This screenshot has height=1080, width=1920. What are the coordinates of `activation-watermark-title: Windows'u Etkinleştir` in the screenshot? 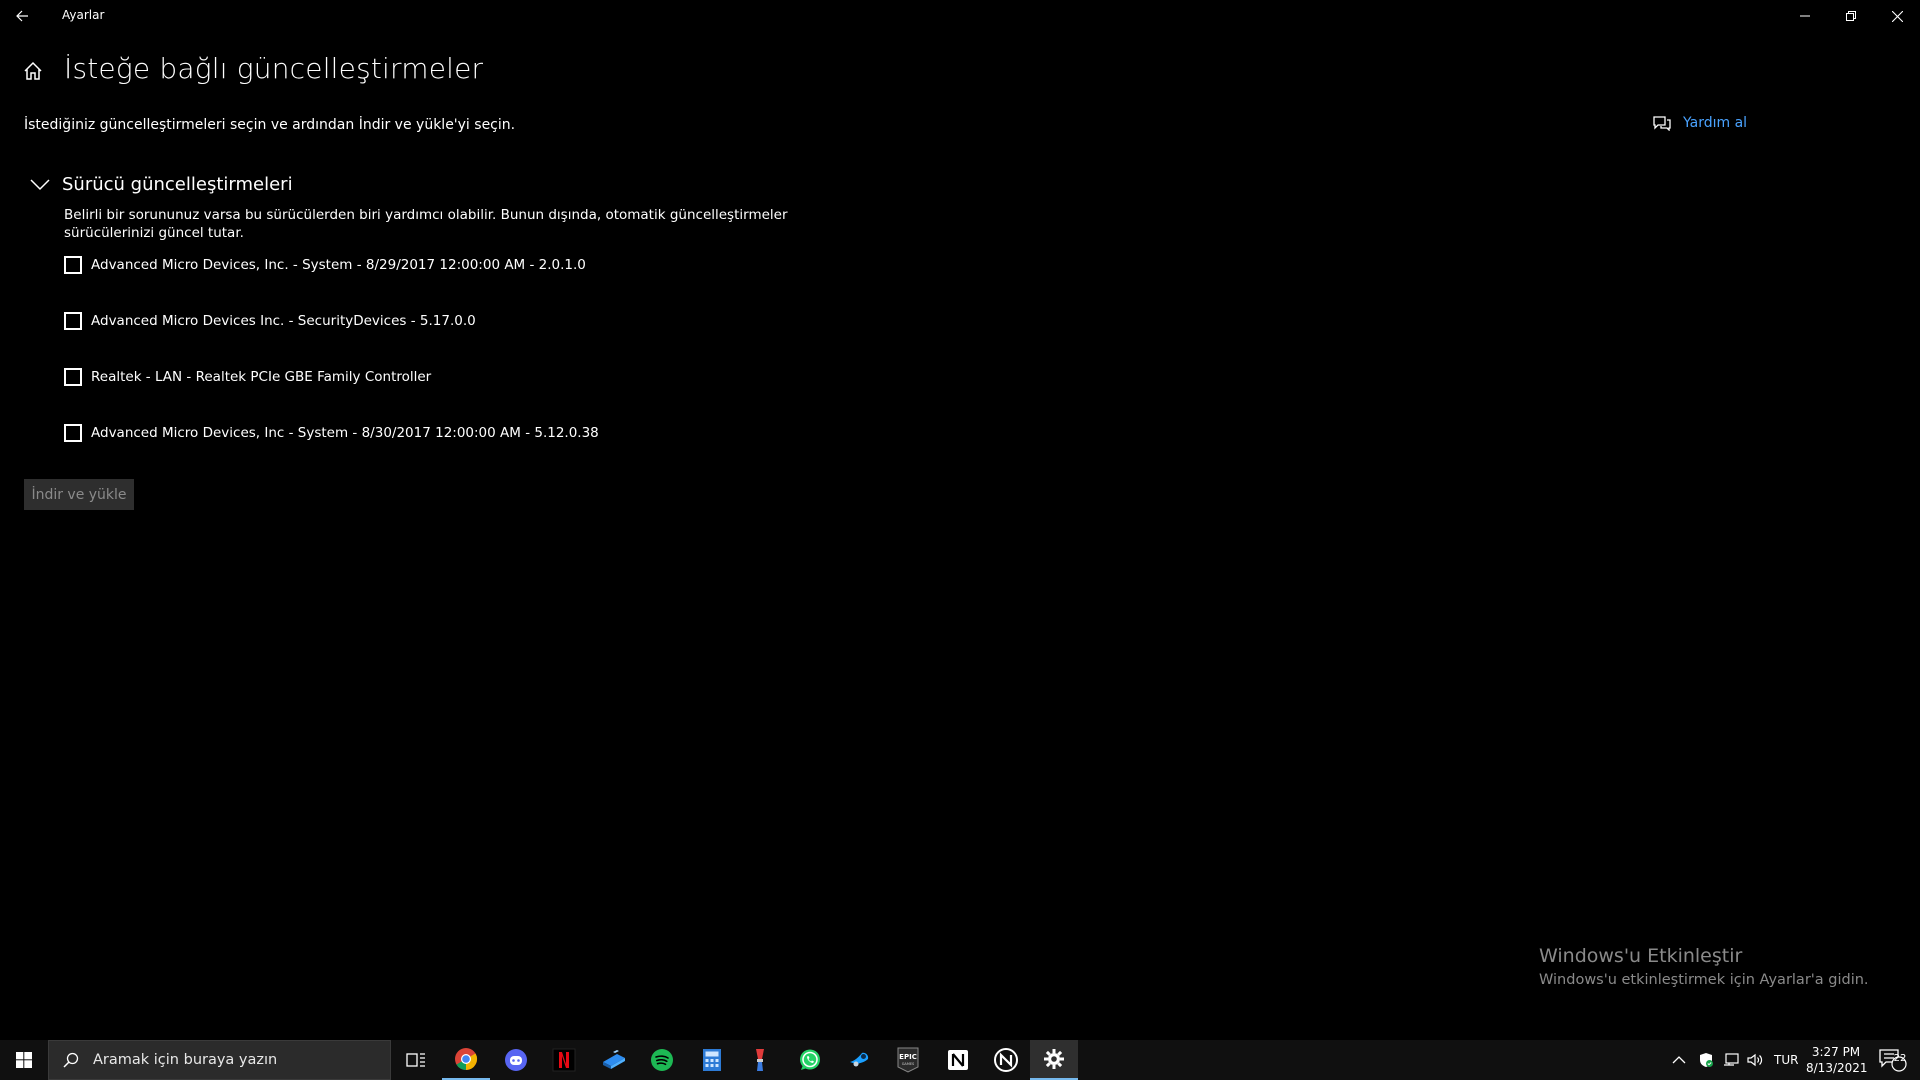 It's located at (1641, 956).